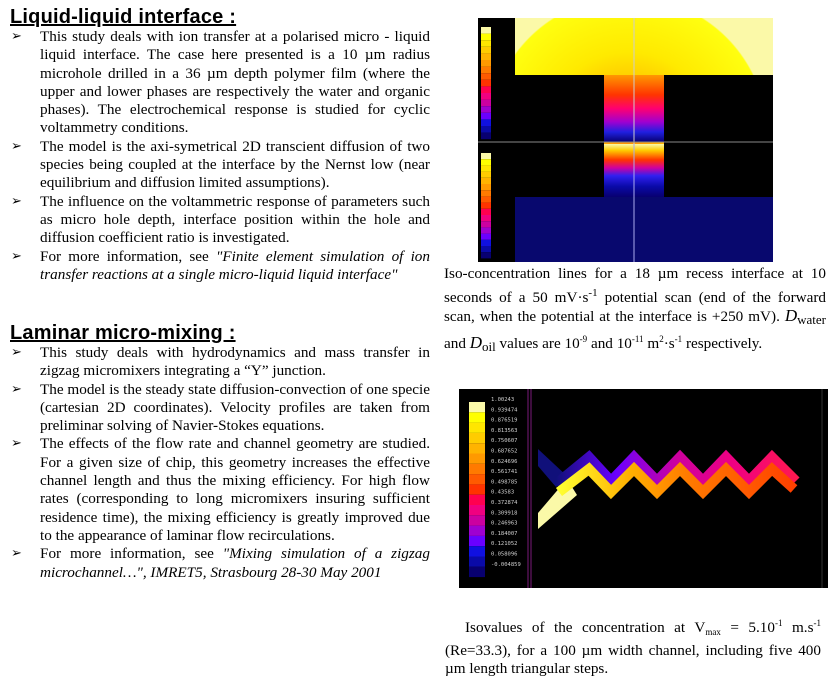  What do you see at coordinates (123, 333) in the screenshot?
I see `section-title: Laminar micro-mixing :` at bounding box center [123, 333].